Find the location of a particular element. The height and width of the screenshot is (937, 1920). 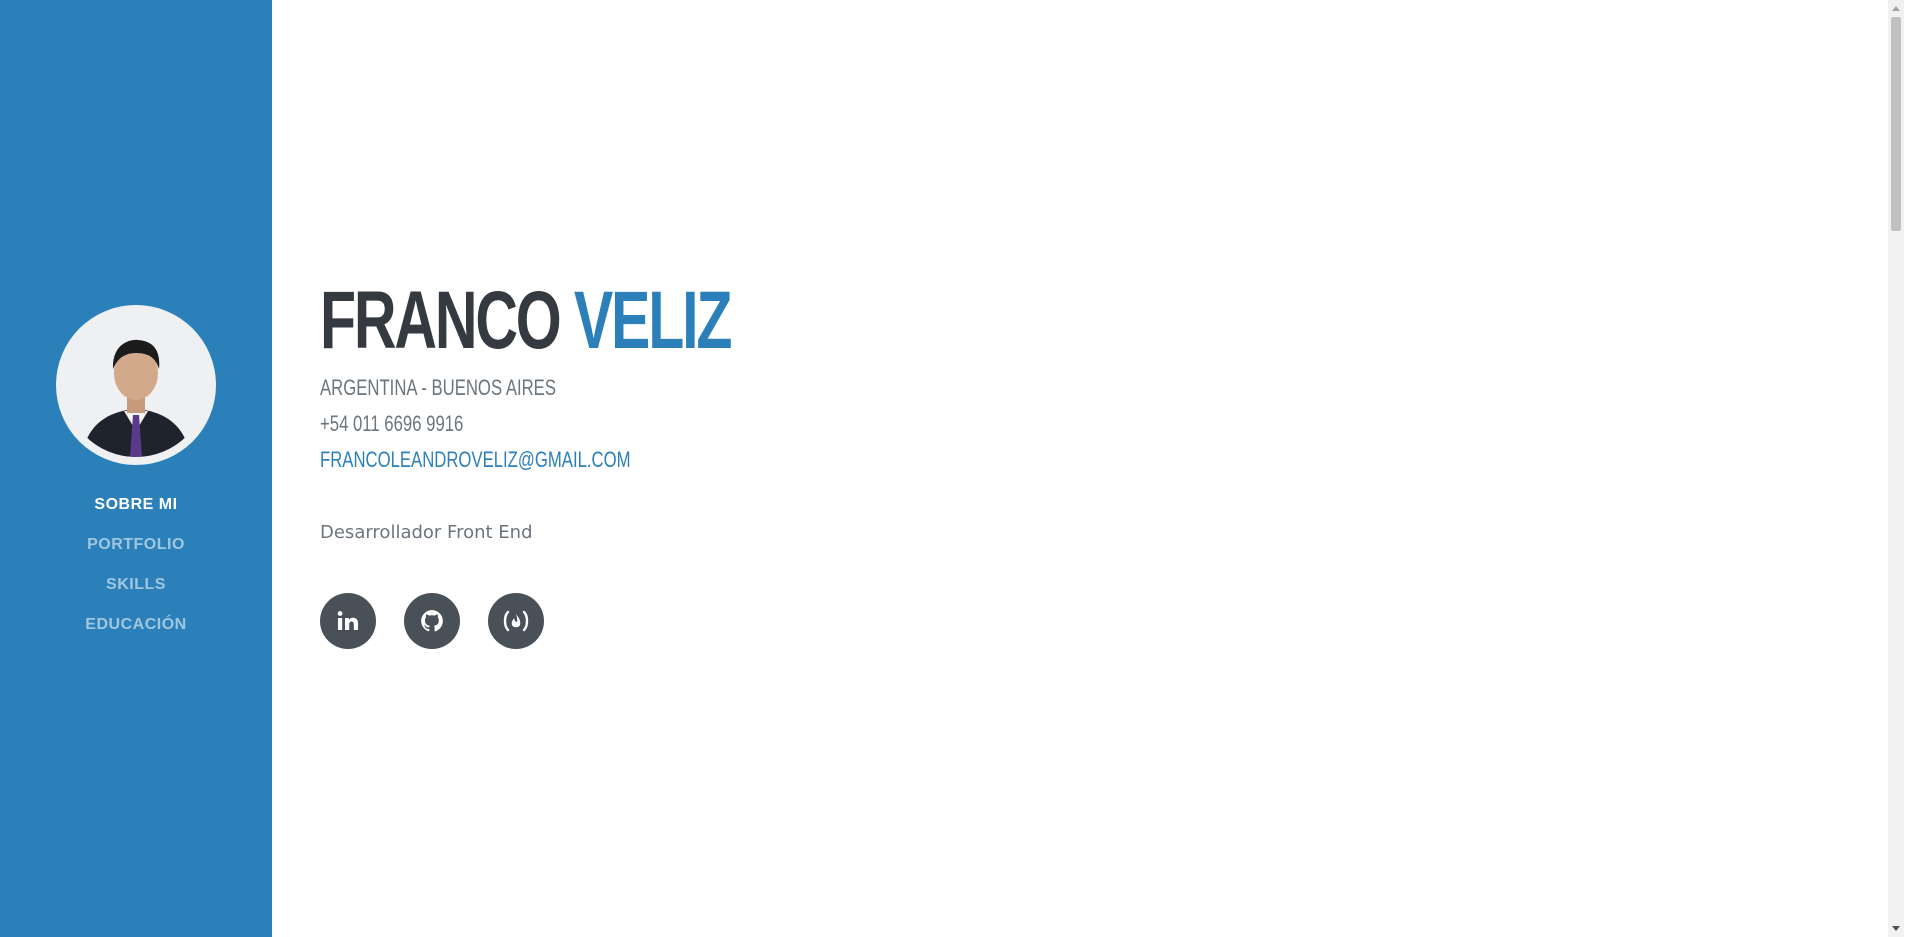

tagline: Desarrollador Front End is located at coordinates (426, 532).